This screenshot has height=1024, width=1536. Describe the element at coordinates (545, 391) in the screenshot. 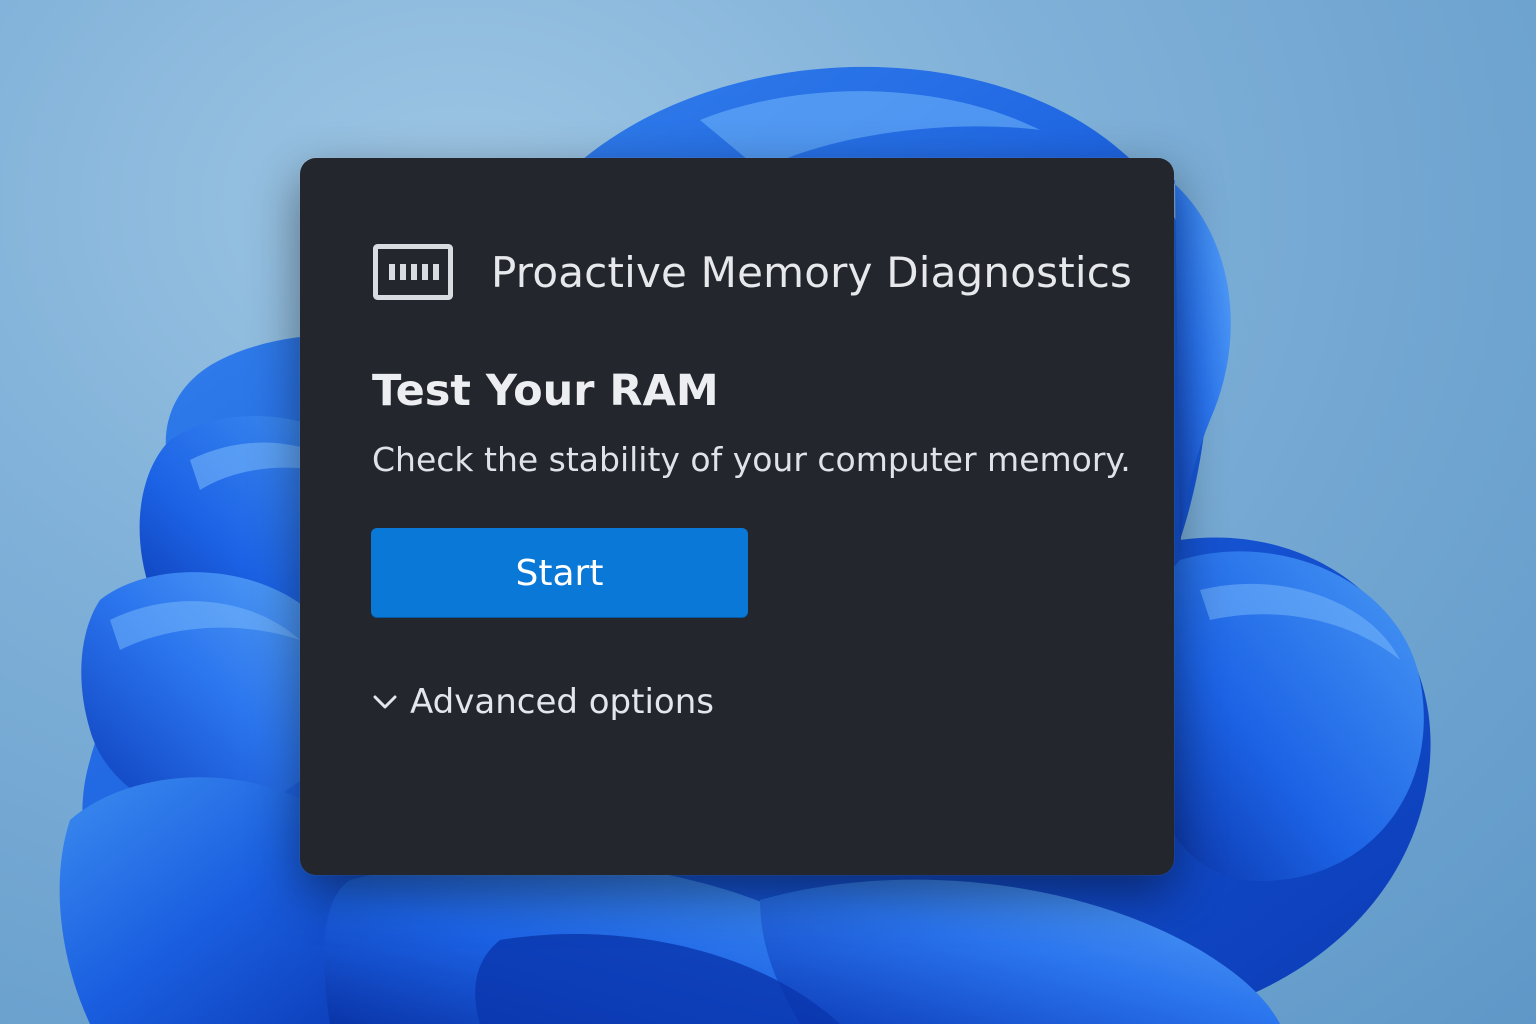

I see `section-title: Test Your RAM` at that location.